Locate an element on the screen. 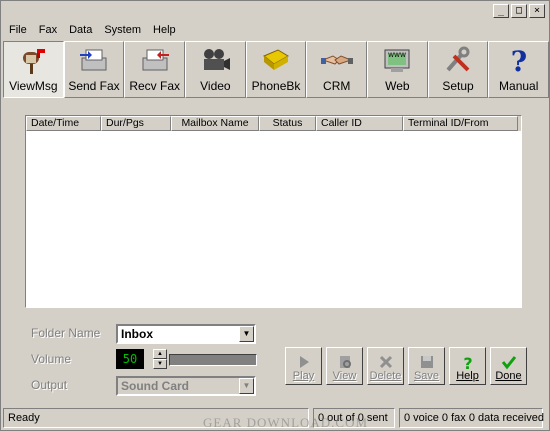  floppy-icon is located at coordinates (426, 362).